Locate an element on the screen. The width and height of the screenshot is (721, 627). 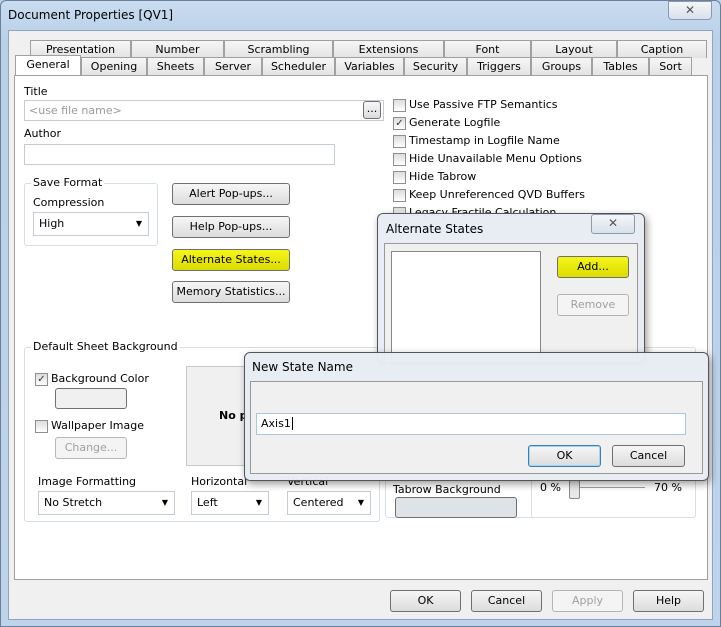
tab-tables: Tables is located at coordinates (620, 66).